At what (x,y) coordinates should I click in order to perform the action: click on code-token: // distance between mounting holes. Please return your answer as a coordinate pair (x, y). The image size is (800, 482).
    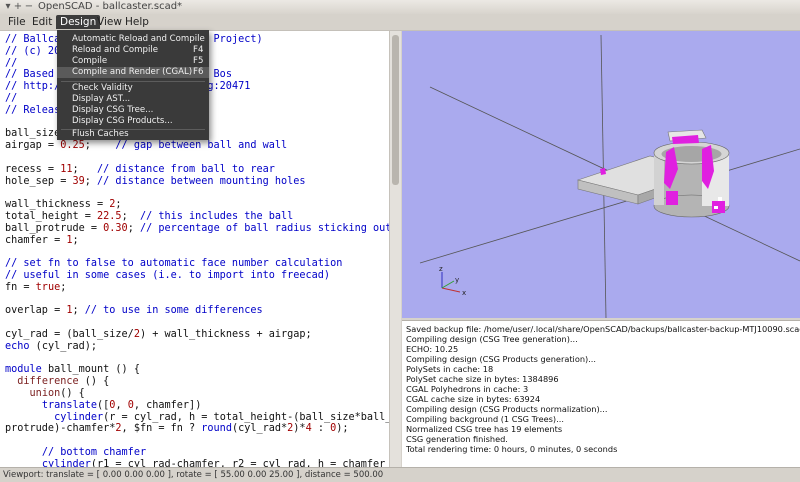
    Looking at the image, I should click on (201, 181).